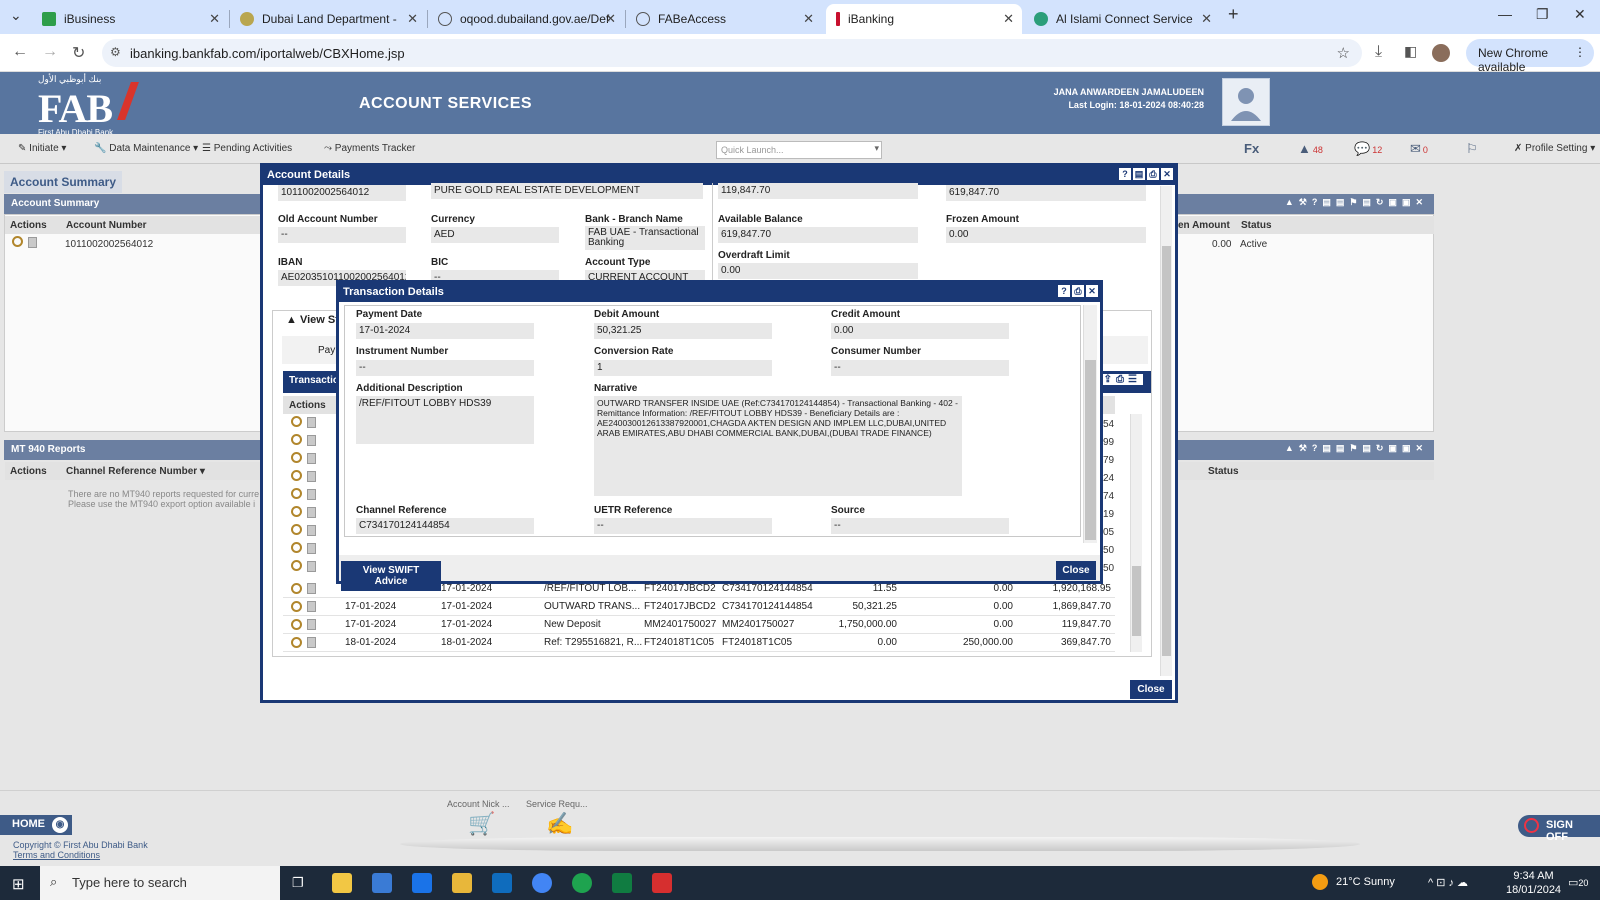 The image size is (1600, 900). Describe the element at coordinates (526, 19) in the screenshot. I see `tab-oqood: oqood.dubailand.gov.ae/Defaul ✕` at that location.